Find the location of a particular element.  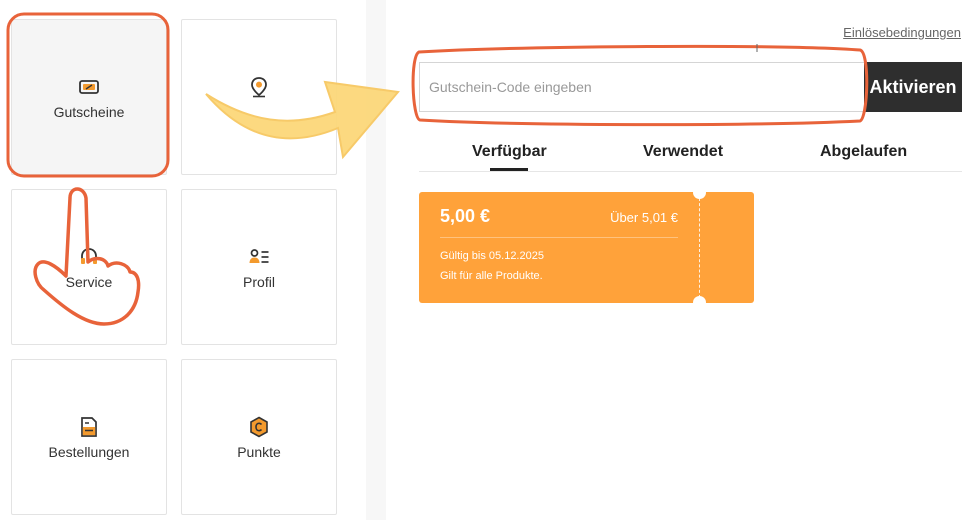

voucher-tabs: Verfügbar Verwendet Abgelaufen is located at coordinates (690, 152).